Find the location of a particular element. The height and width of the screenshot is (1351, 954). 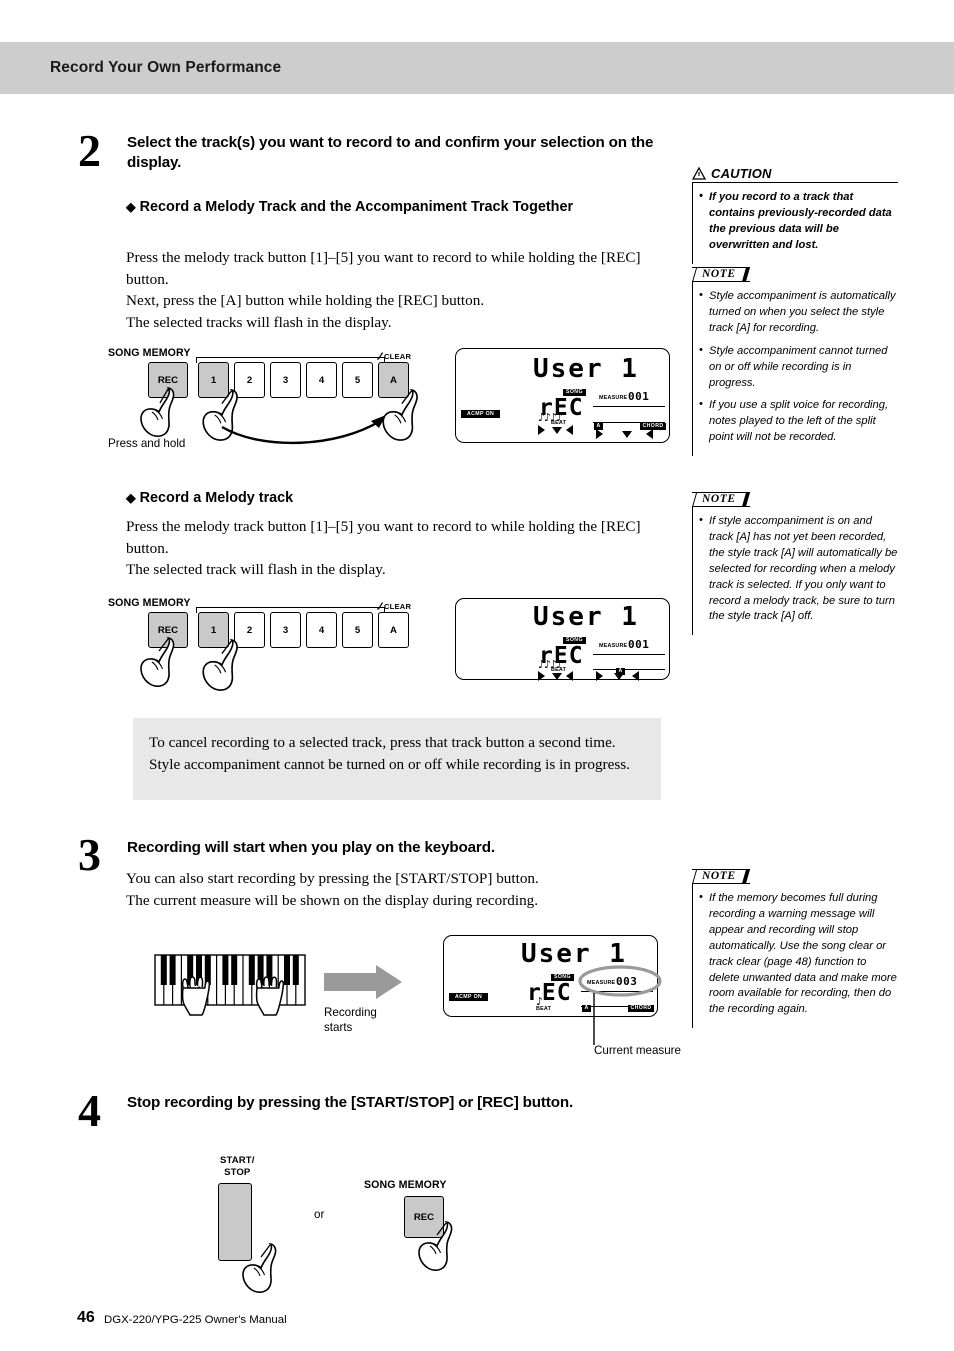

press-and-hold-caption: Press and hold is located at coordinates (147, 443).